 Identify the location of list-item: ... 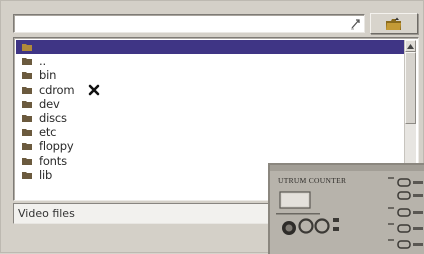
(210, 61).